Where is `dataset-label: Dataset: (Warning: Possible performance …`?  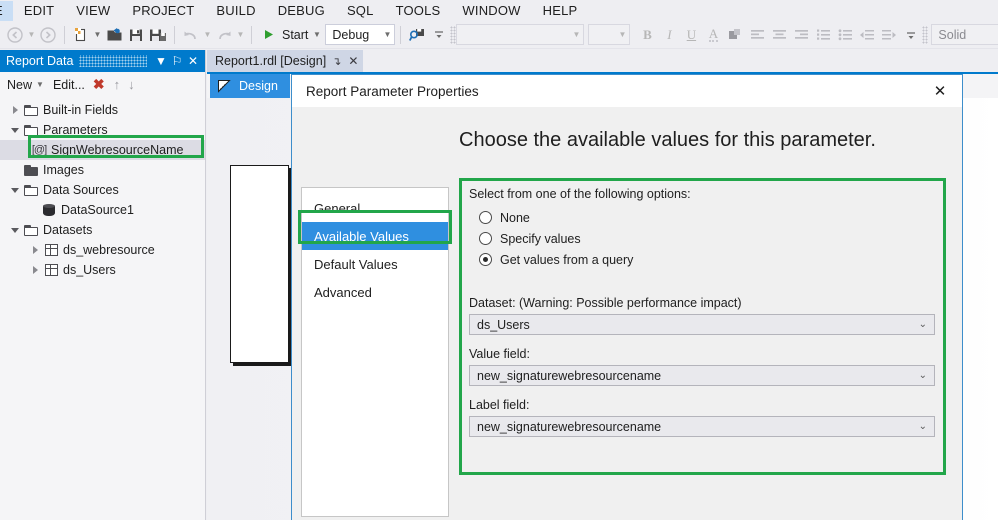 dataset-label: Dataset: (Warning: Possible performance … is located at coordinates (605, 303).